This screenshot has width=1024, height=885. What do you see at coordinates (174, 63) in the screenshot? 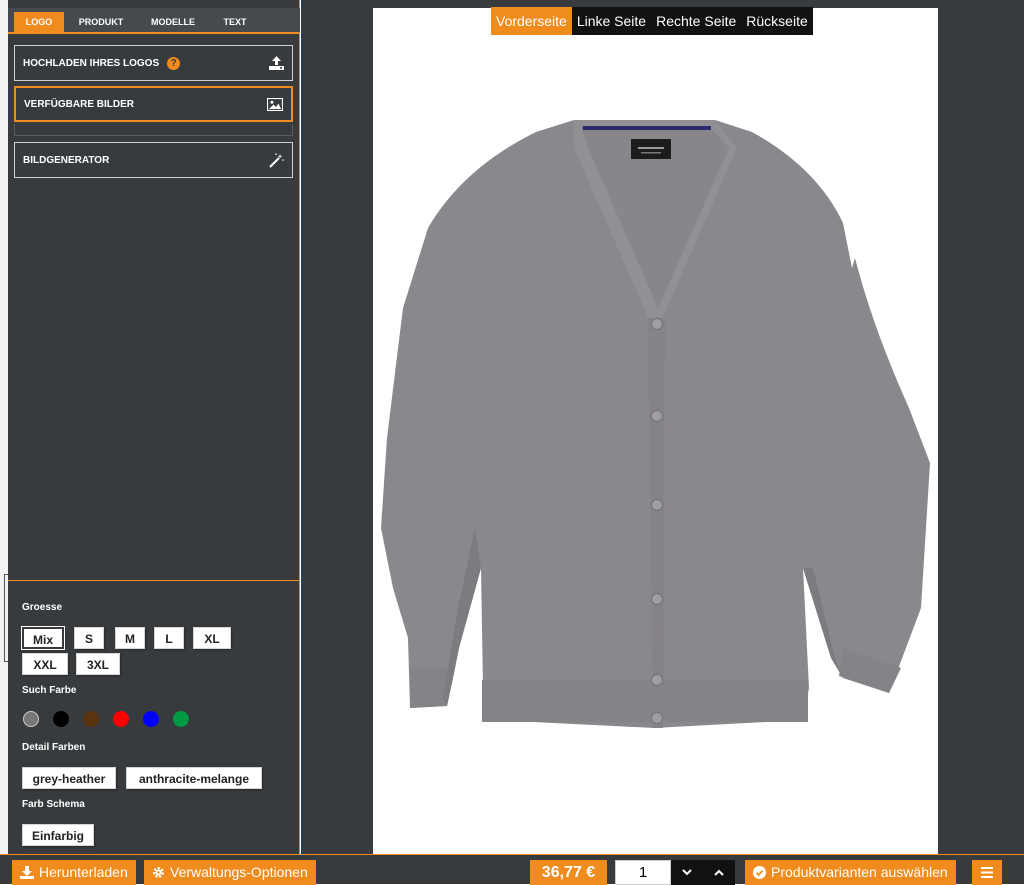
I see `help-icon: ?` at bounding box center [174, 63].